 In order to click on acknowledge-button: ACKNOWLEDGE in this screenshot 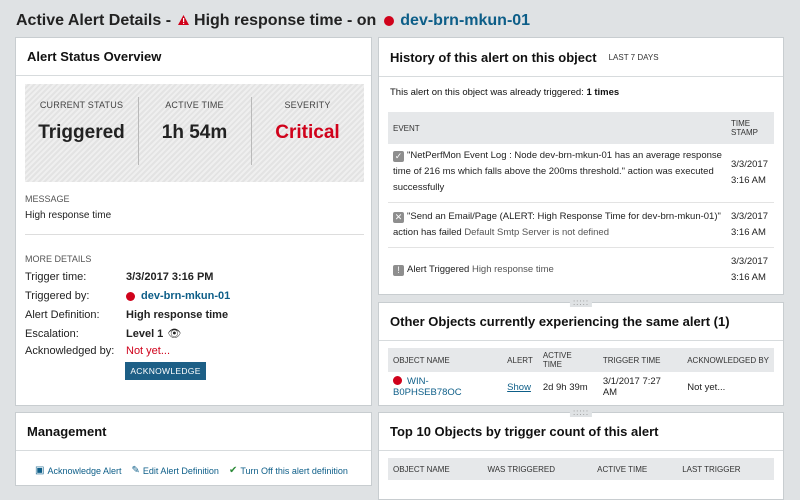, I will do `click(165, 371)`.